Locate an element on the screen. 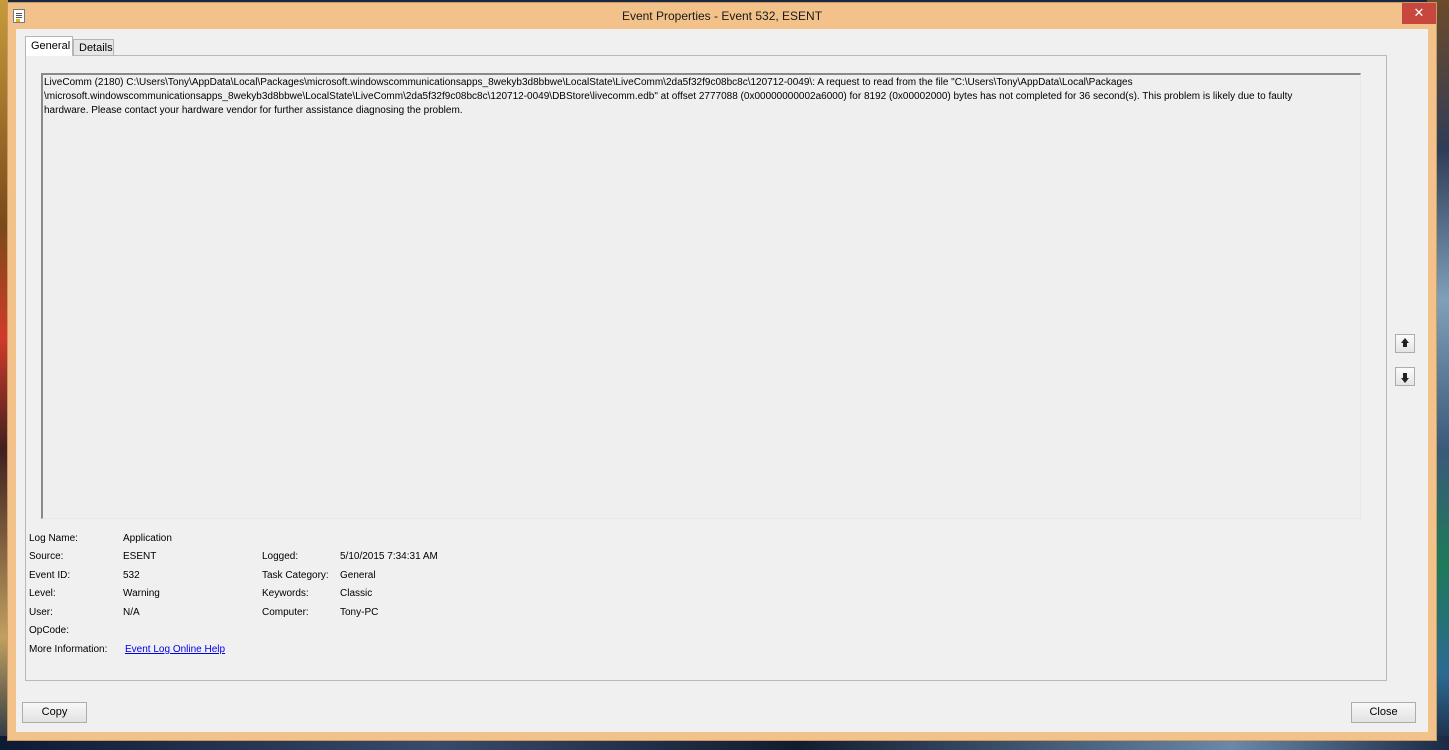 Image resolution: width=1449 pixels, height=750 pixels. task-category-value: General is located at coordinates (358, 576).